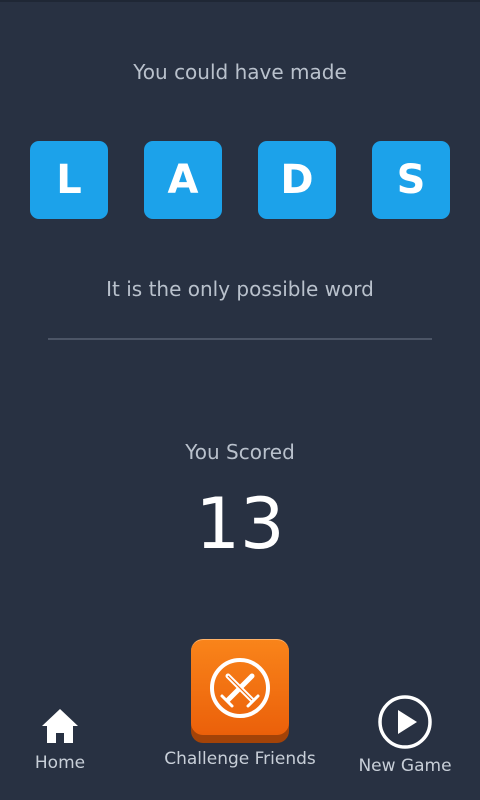 The image size is (480, 800). I want to click on new-game-label: New Game, so click(405, 766).